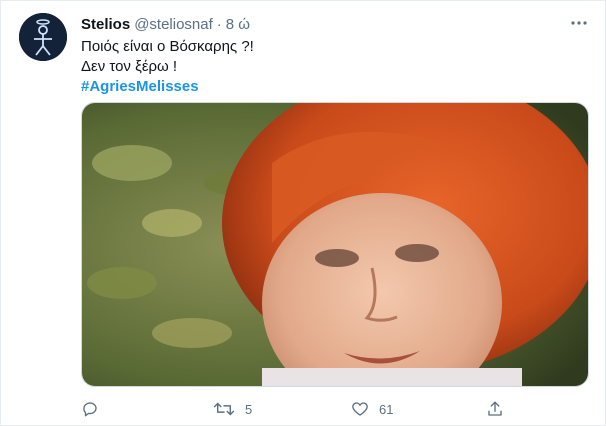 This screenshot has height=426, width=606. What do you see at coordinates (296, 409) in the screenshot?
I see `tweet-actions: 5 61` at bounding box center [296, 409].